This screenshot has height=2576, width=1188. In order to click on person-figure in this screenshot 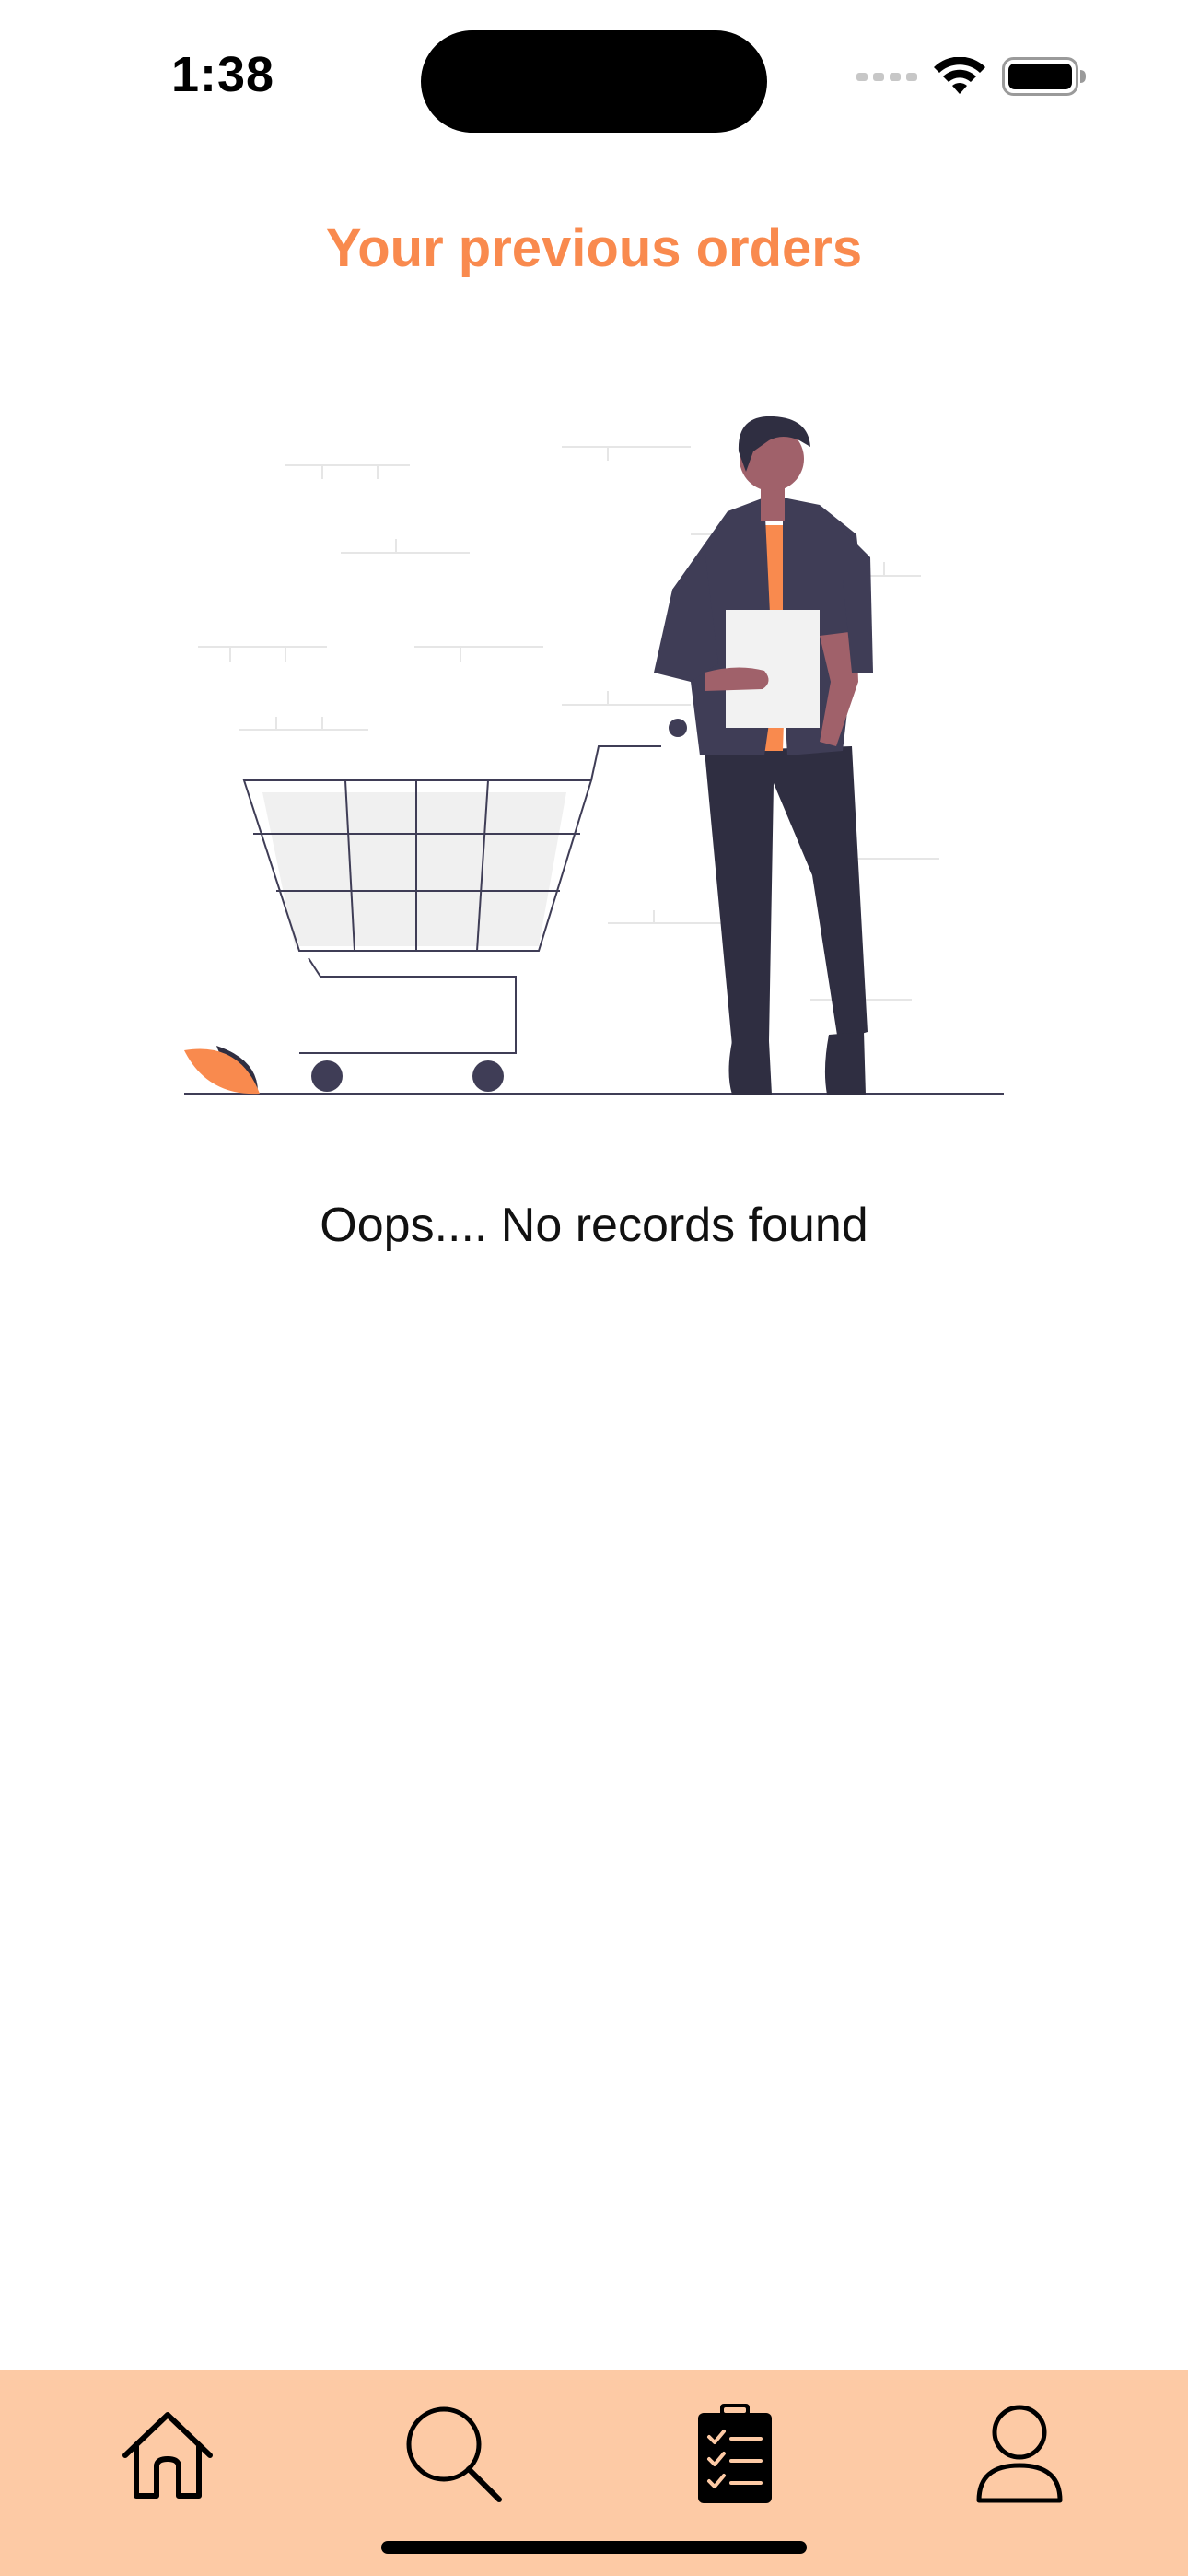, I will do `click(763, 755)`.